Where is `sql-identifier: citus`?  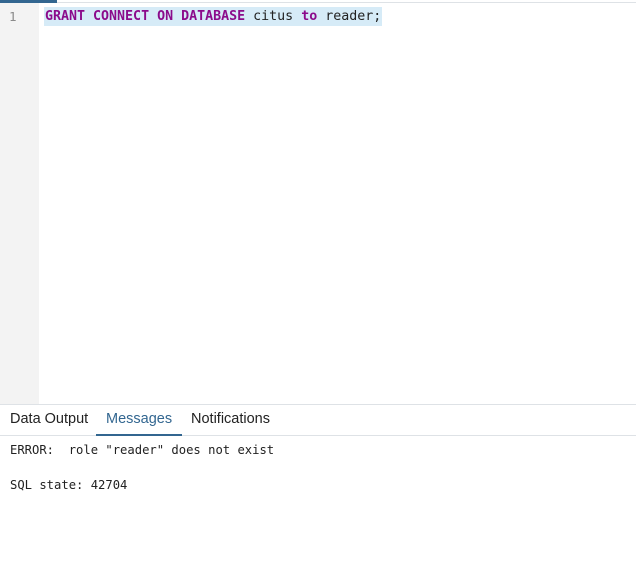 sql-identifier: citus is located at coordinates (273, 16).